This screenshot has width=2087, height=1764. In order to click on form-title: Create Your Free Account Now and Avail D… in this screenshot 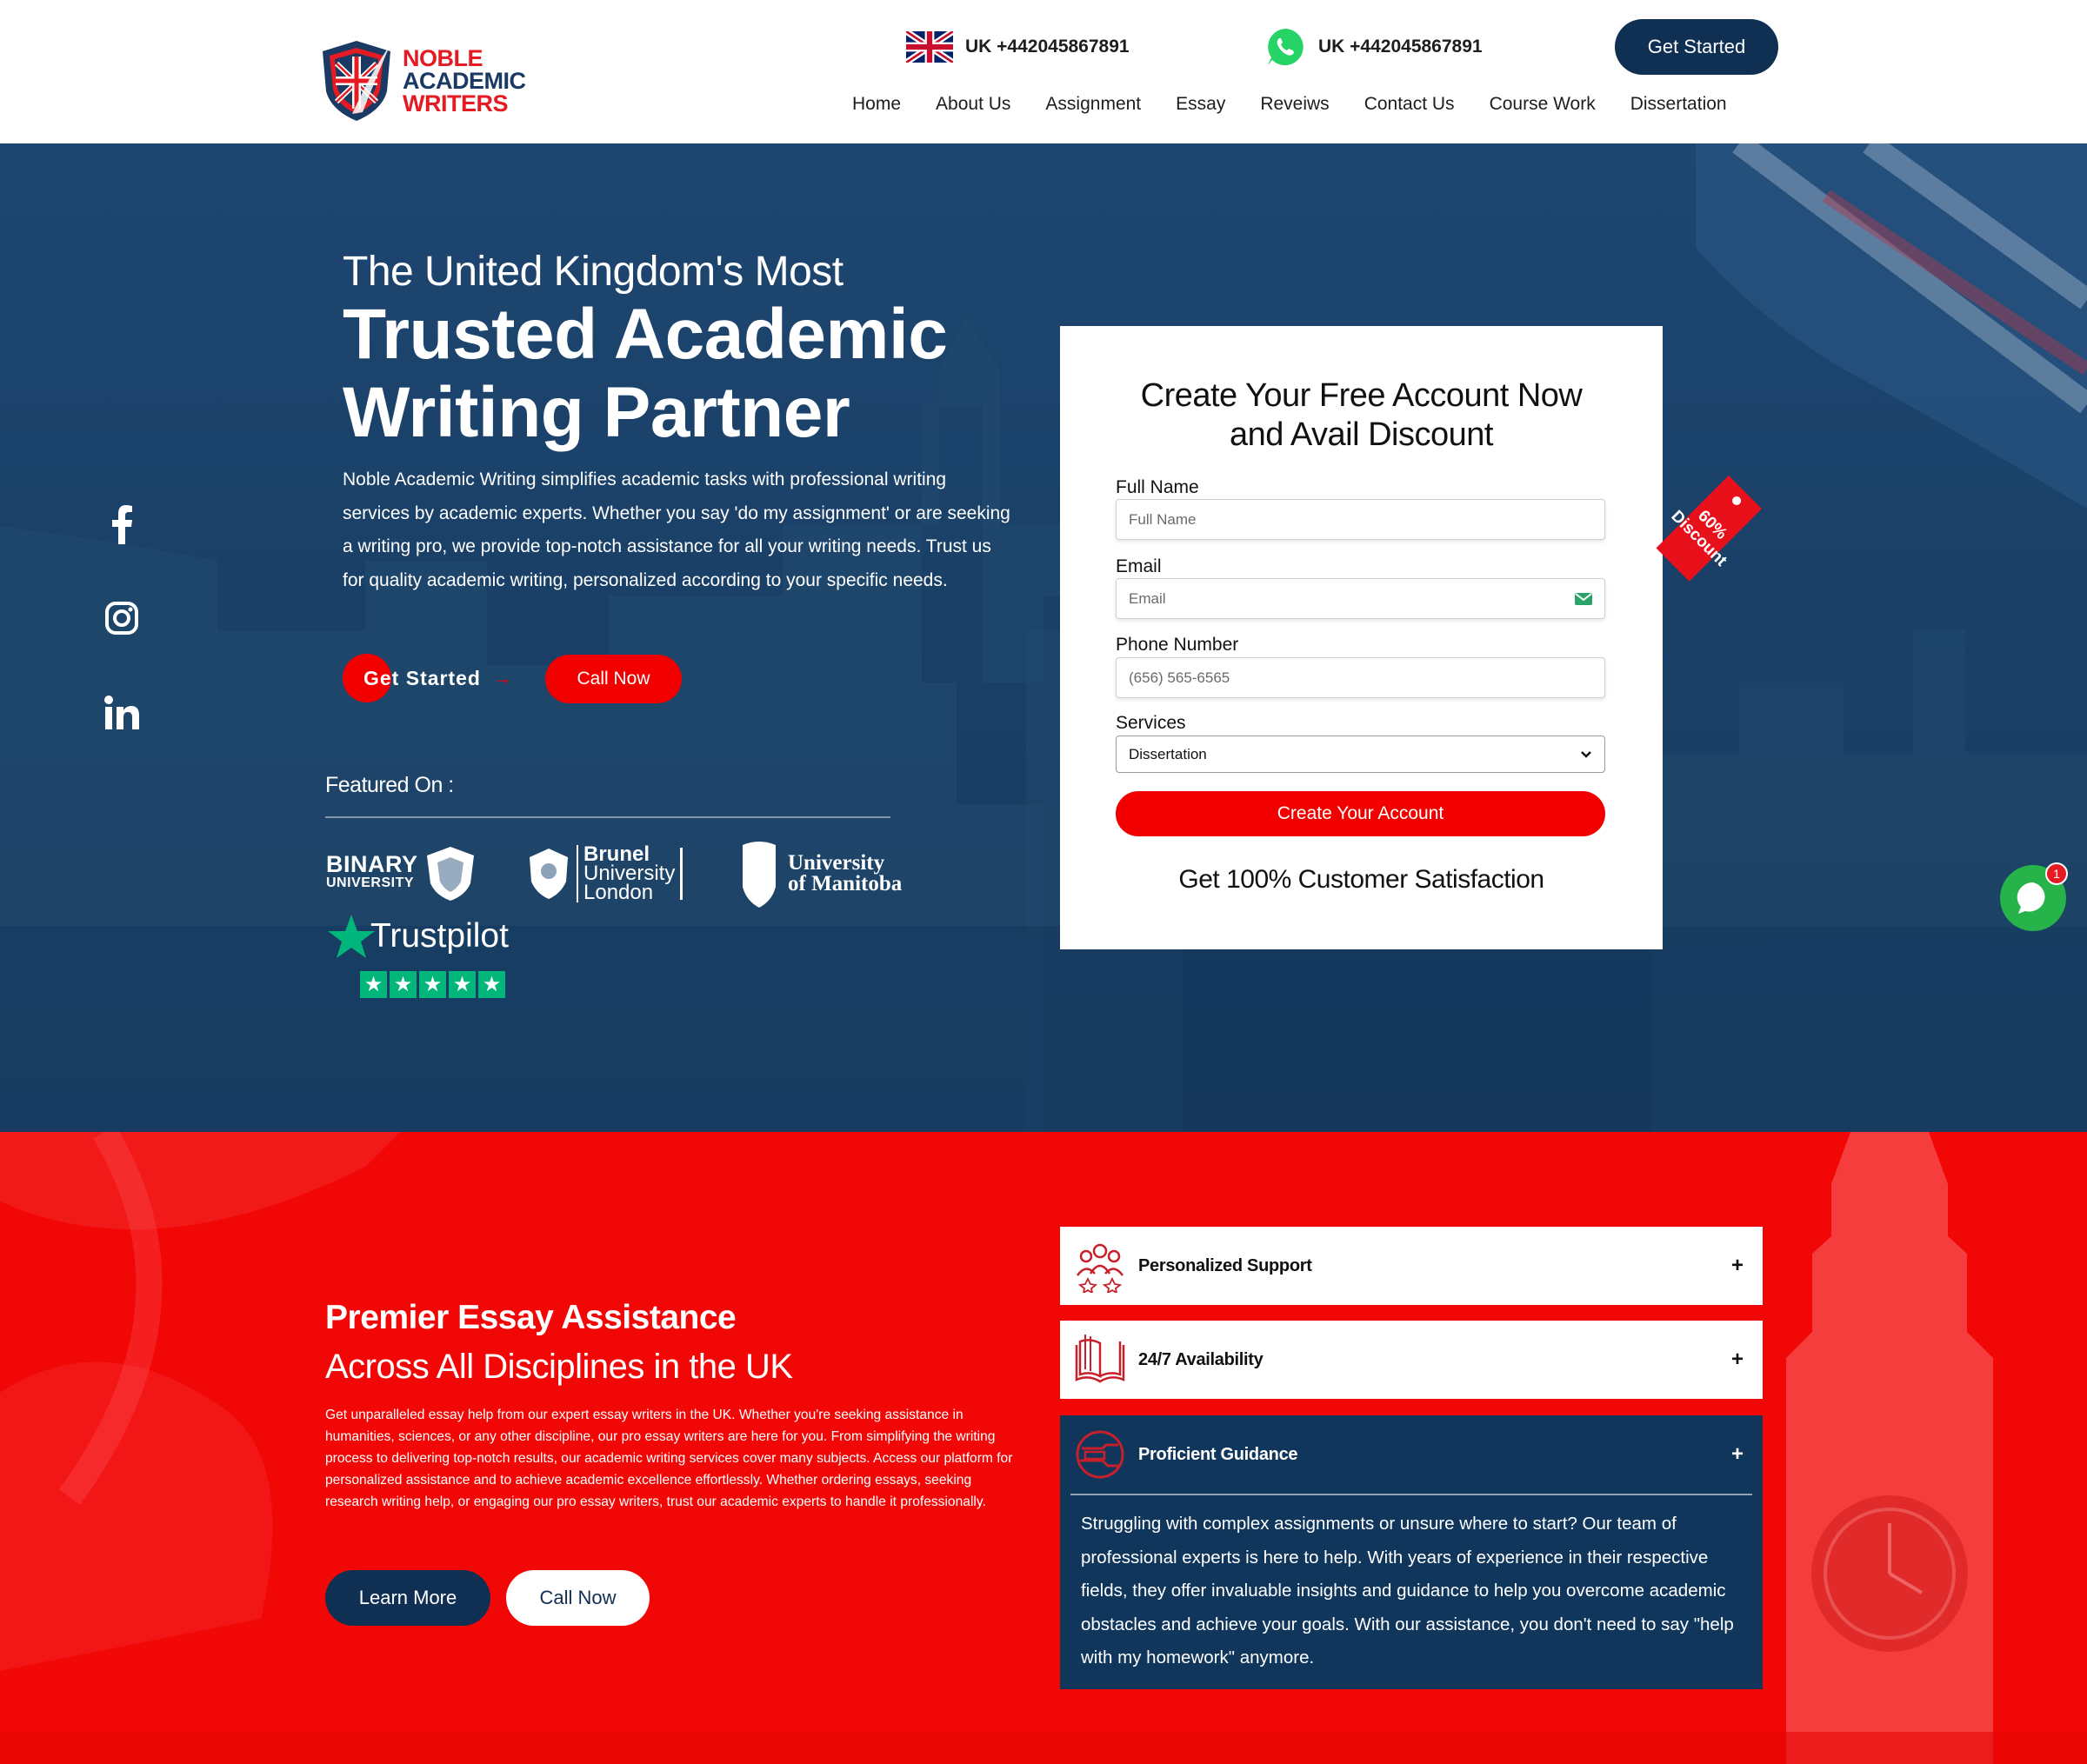, I will do `click(1362, 415)`.